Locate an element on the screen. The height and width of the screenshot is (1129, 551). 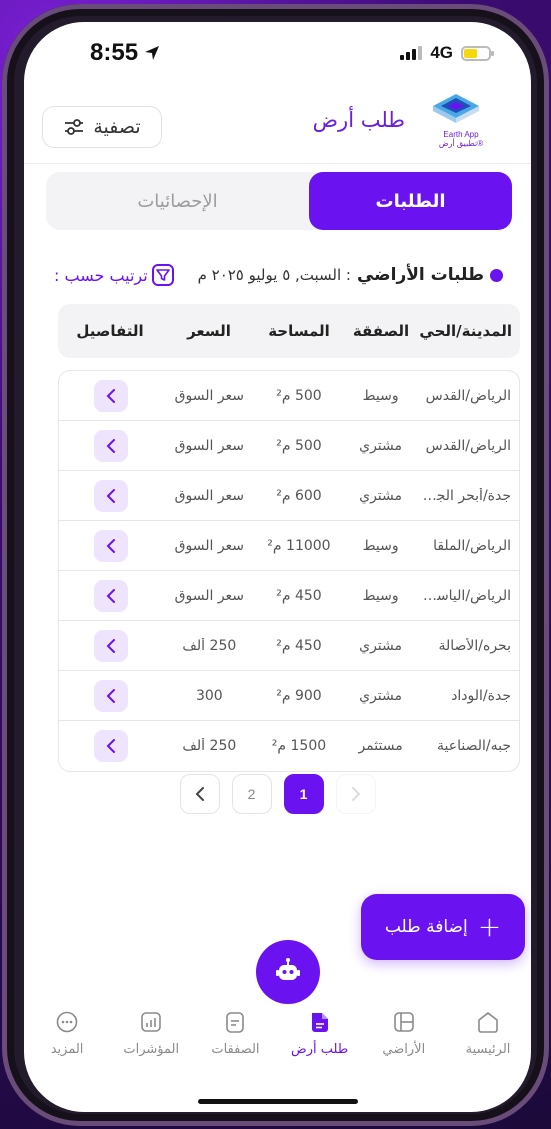
network-label: 4G is located at coordinates (441, 52).